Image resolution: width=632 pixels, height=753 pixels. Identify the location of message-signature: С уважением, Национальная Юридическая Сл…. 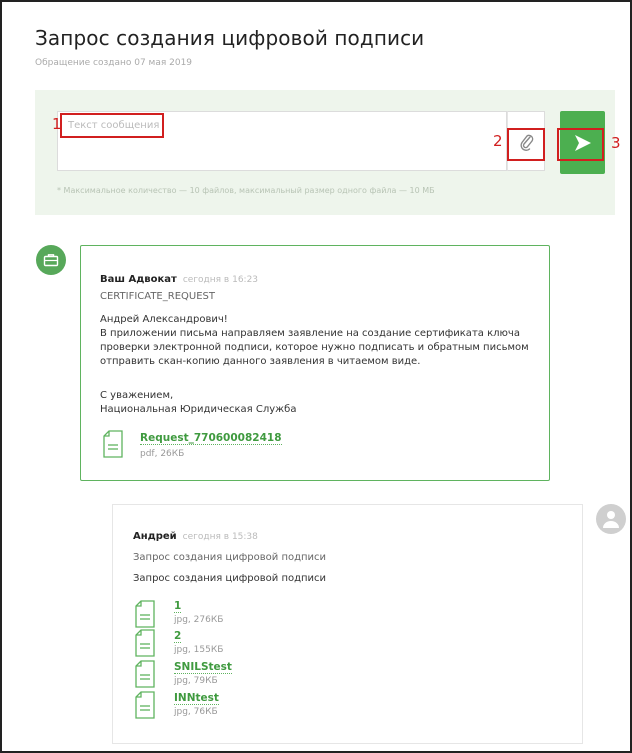
(198, 403).